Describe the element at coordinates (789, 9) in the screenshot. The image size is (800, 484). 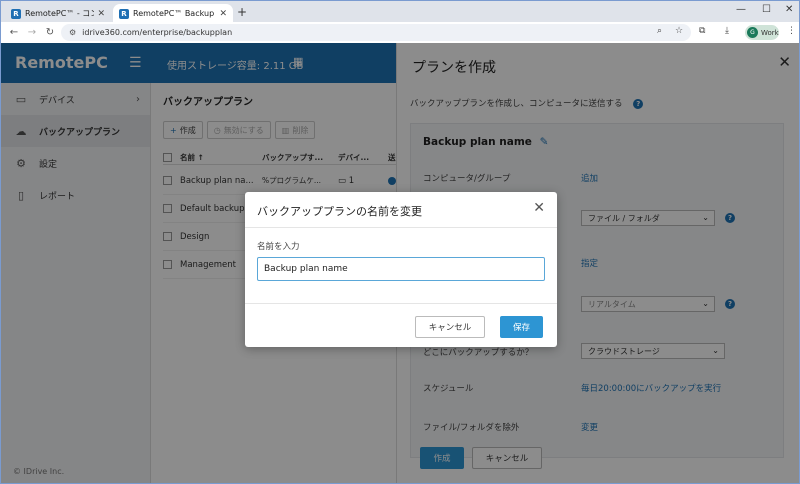
I see `window-close-icon: ✕` at that location.